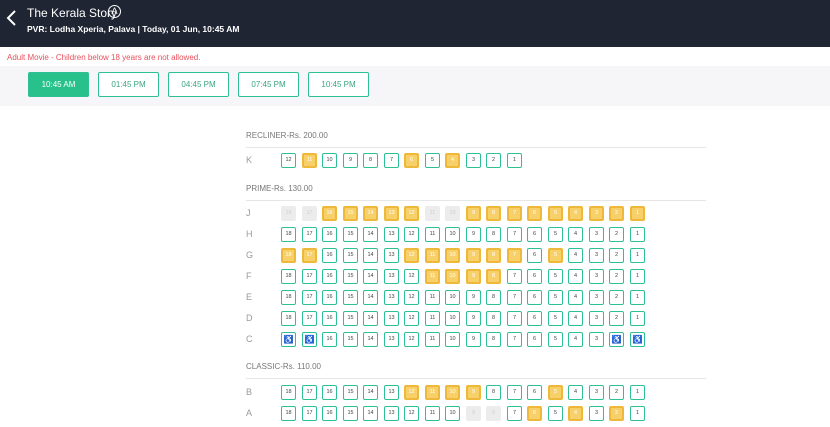 This screenshot has height=427, width=830. I want to click on showtime-button: 07:45 PM, so click(268, 84).